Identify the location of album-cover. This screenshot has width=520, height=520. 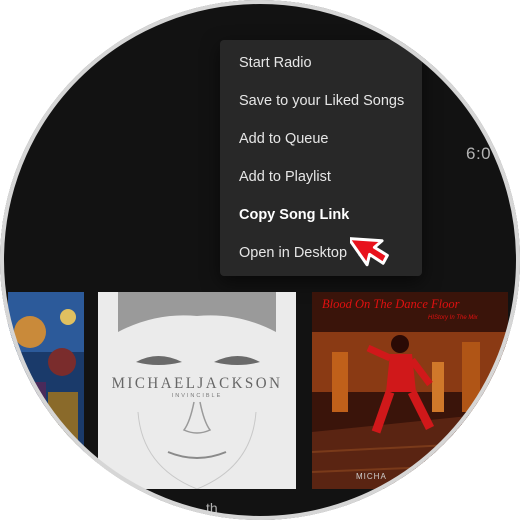
(46, 390).